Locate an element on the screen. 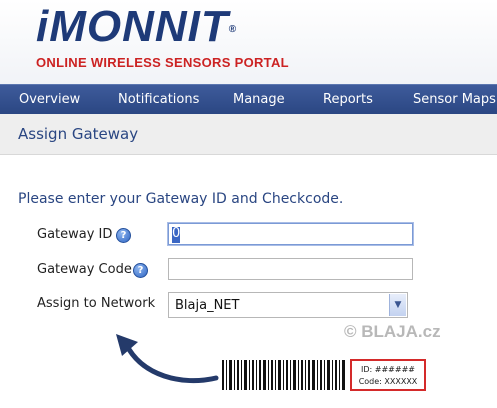  nav-manage: Manage is located at coordinates (259, 99).